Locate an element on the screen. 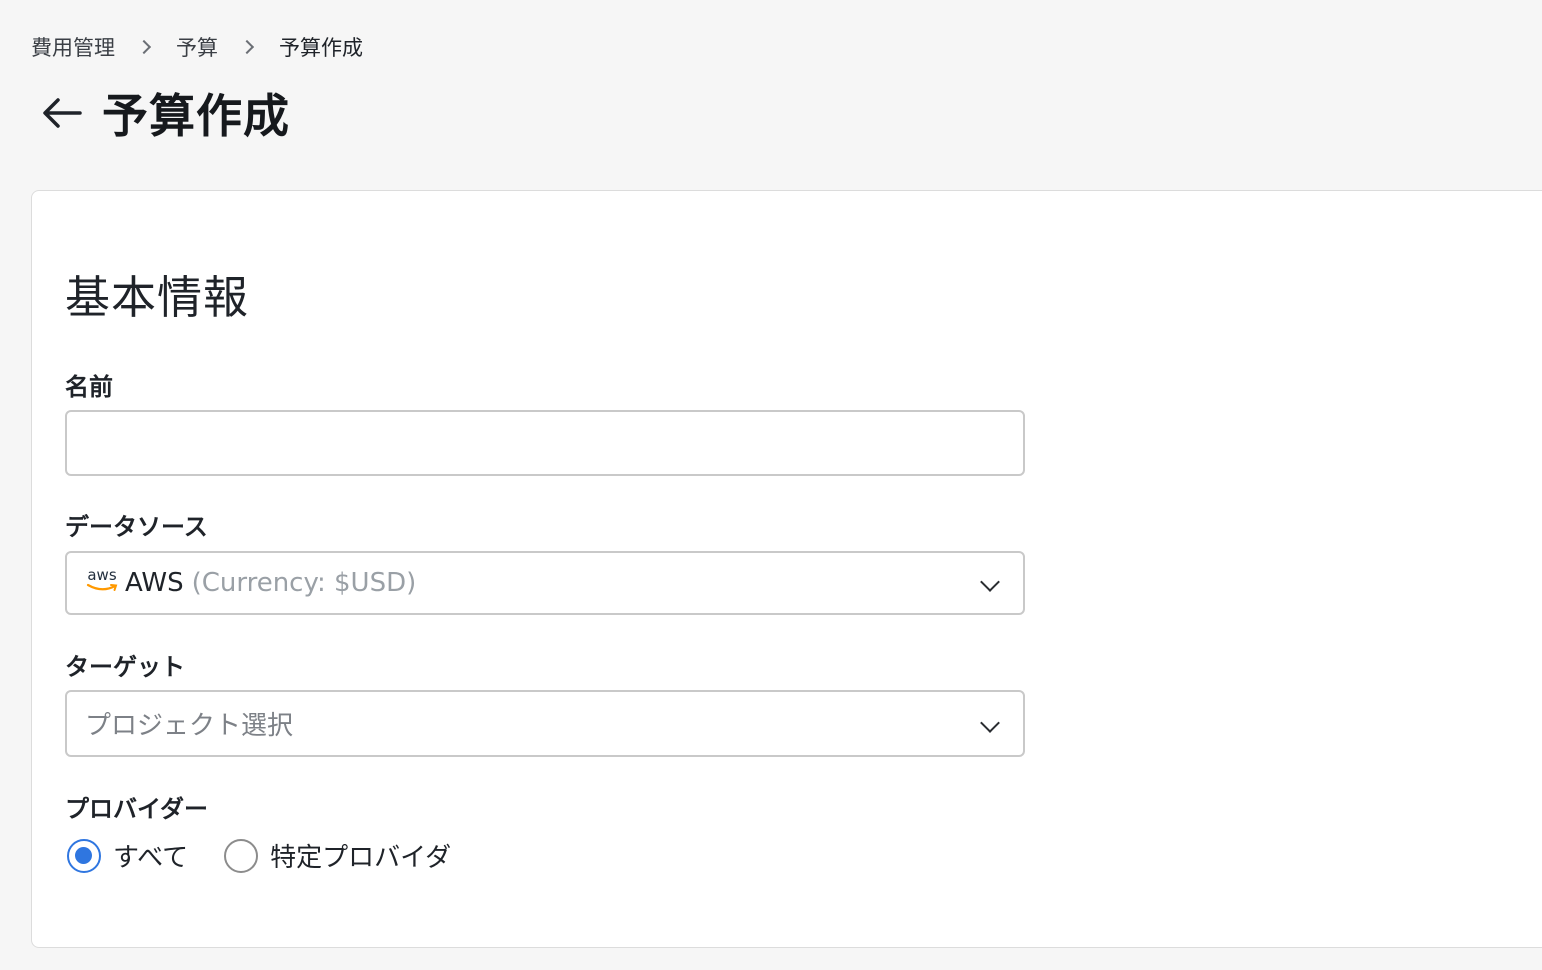 This screenshot has width=1542, height=970. aws-logo-icon: aws is located at coordinates (102, 583).